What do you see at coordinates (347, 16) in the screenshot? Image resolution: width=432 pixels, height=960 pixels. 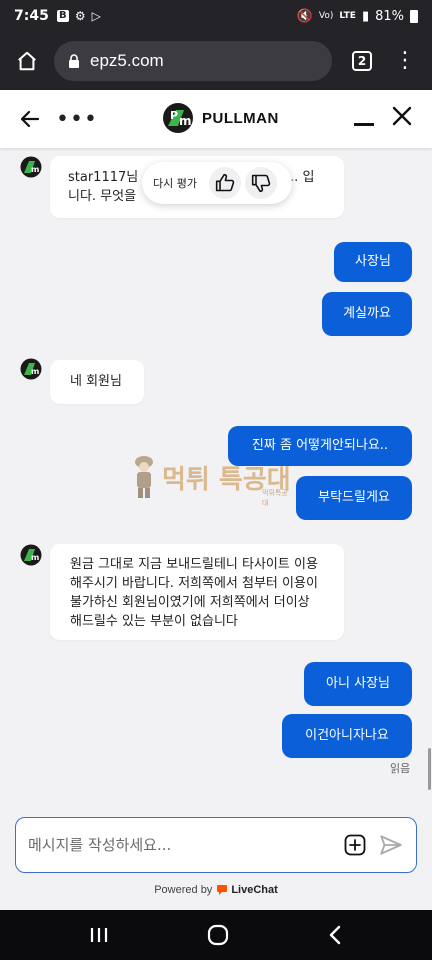 I see `network-type: LTE` at bounding box center [347, 16].